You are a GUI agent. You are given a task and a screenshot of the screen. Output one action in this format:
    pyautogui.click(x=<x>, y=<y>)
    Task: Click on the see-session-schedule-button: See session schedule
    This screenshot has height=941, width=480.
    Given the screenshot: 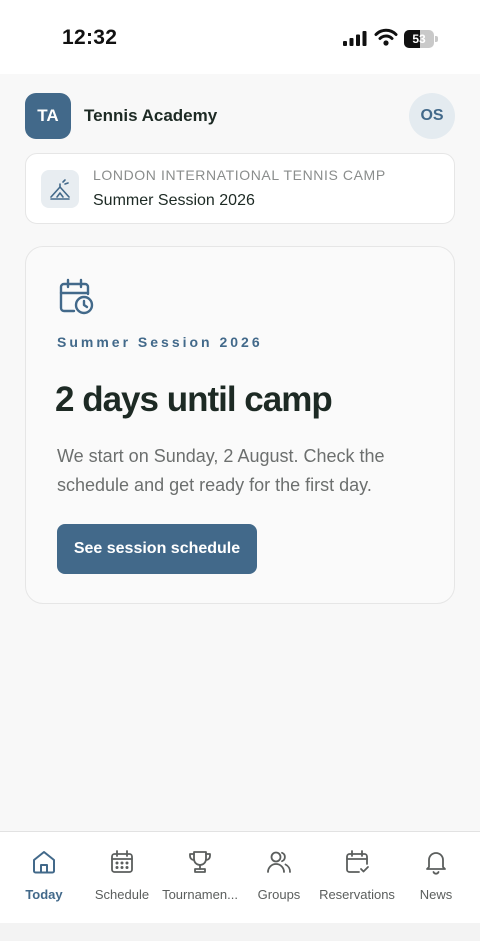 What is the action you would take?
    pyautogui.click(x=157, y=549)
    